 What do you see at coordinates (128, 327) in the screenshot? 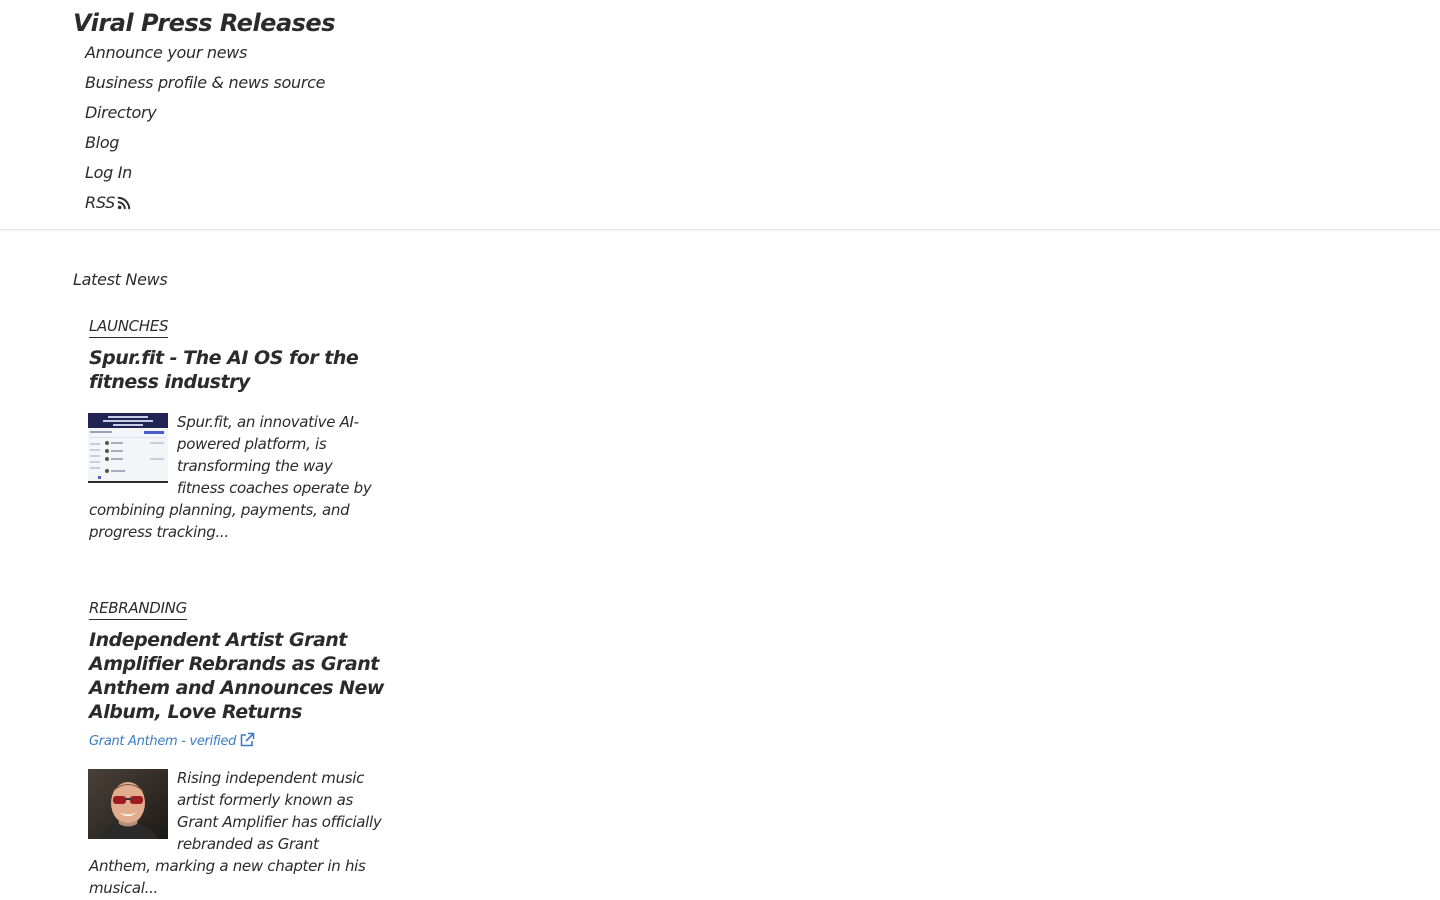
I see `category-tag: LAUNCHES` at bounding box center [128, 327].